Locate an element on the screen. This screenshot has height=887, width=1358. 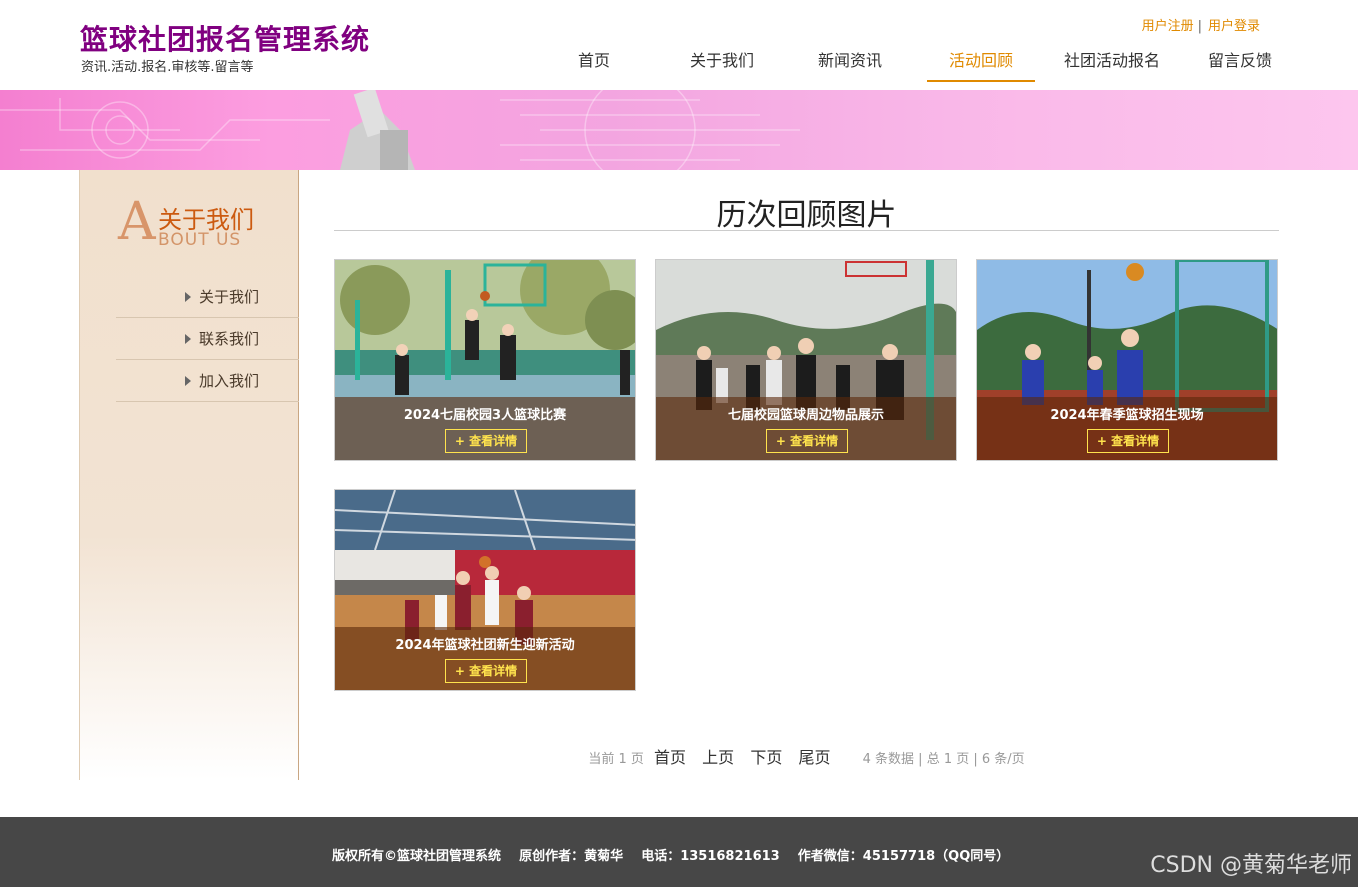
side-item-join: 加入我们 is located at coordinates (207, 381).